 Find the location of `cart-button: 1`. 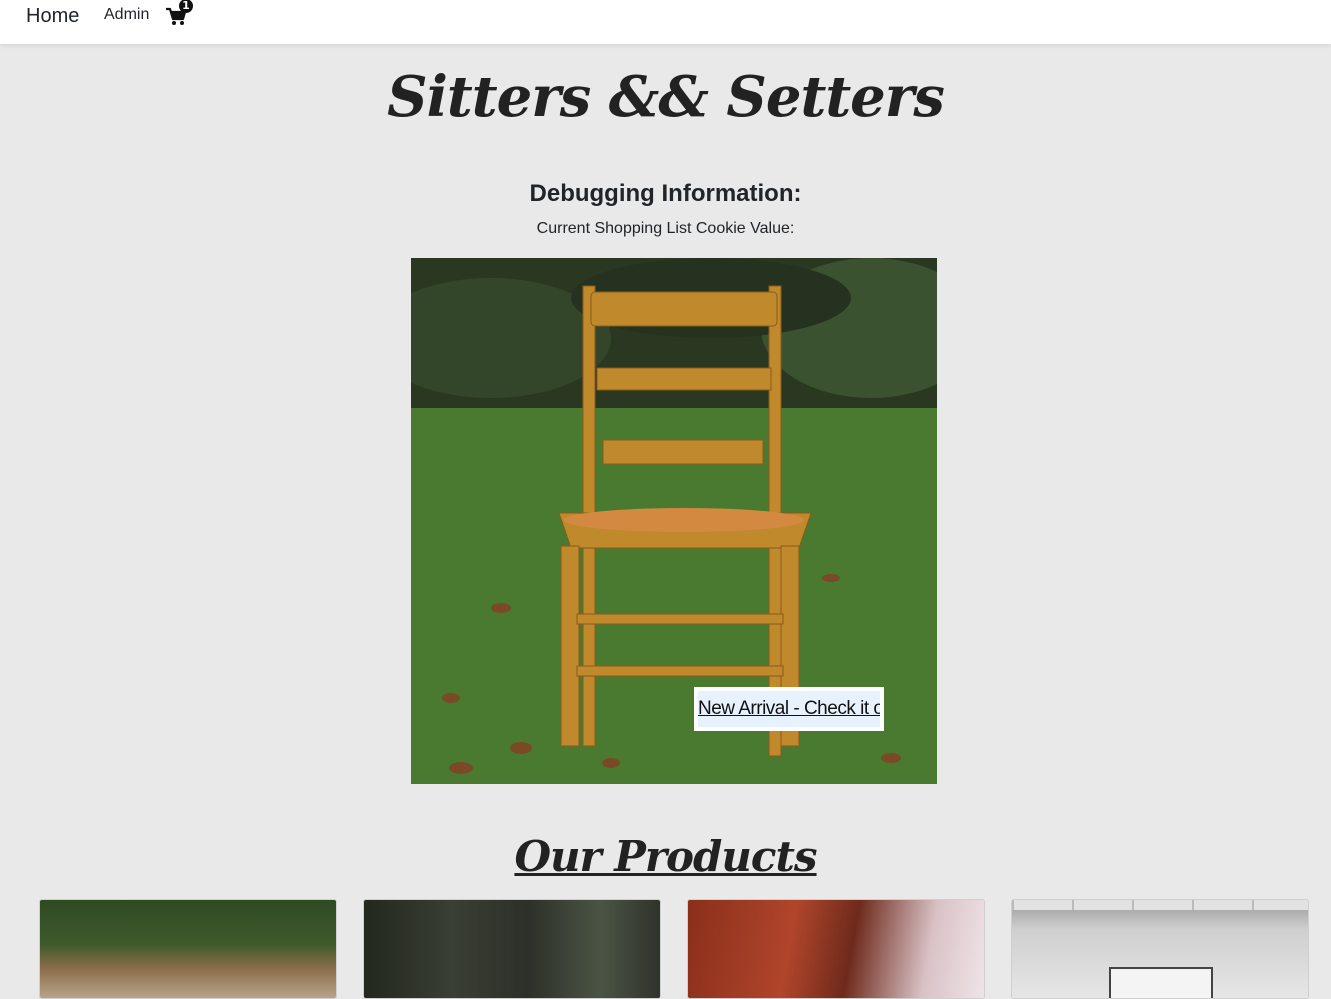

cart-button: 1 is located at coordinates (179, 13).